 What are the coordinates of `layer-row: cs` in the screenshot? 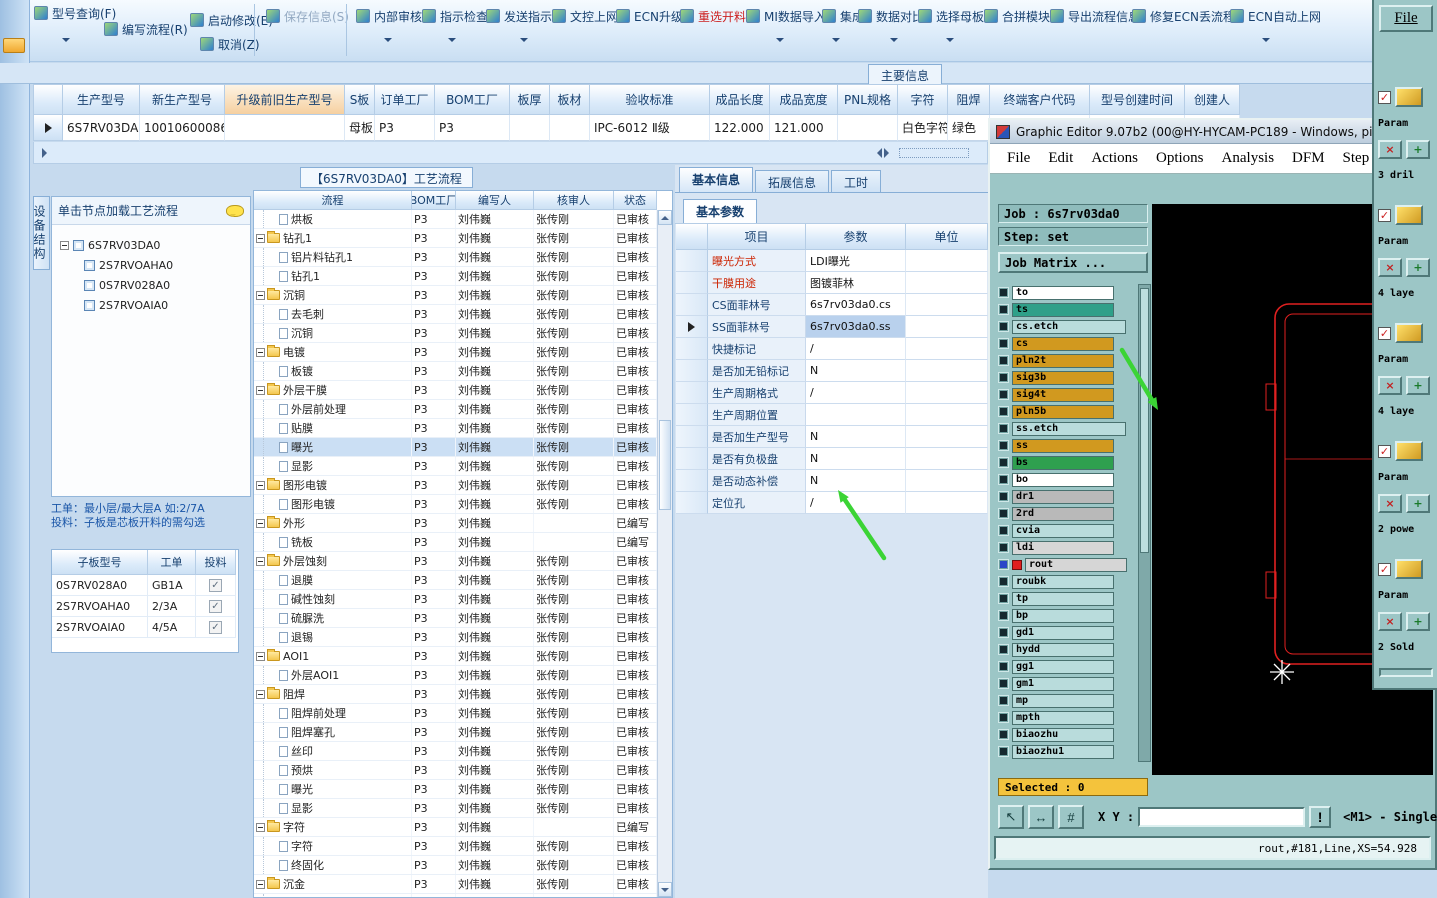 It's located at (1066, 343).